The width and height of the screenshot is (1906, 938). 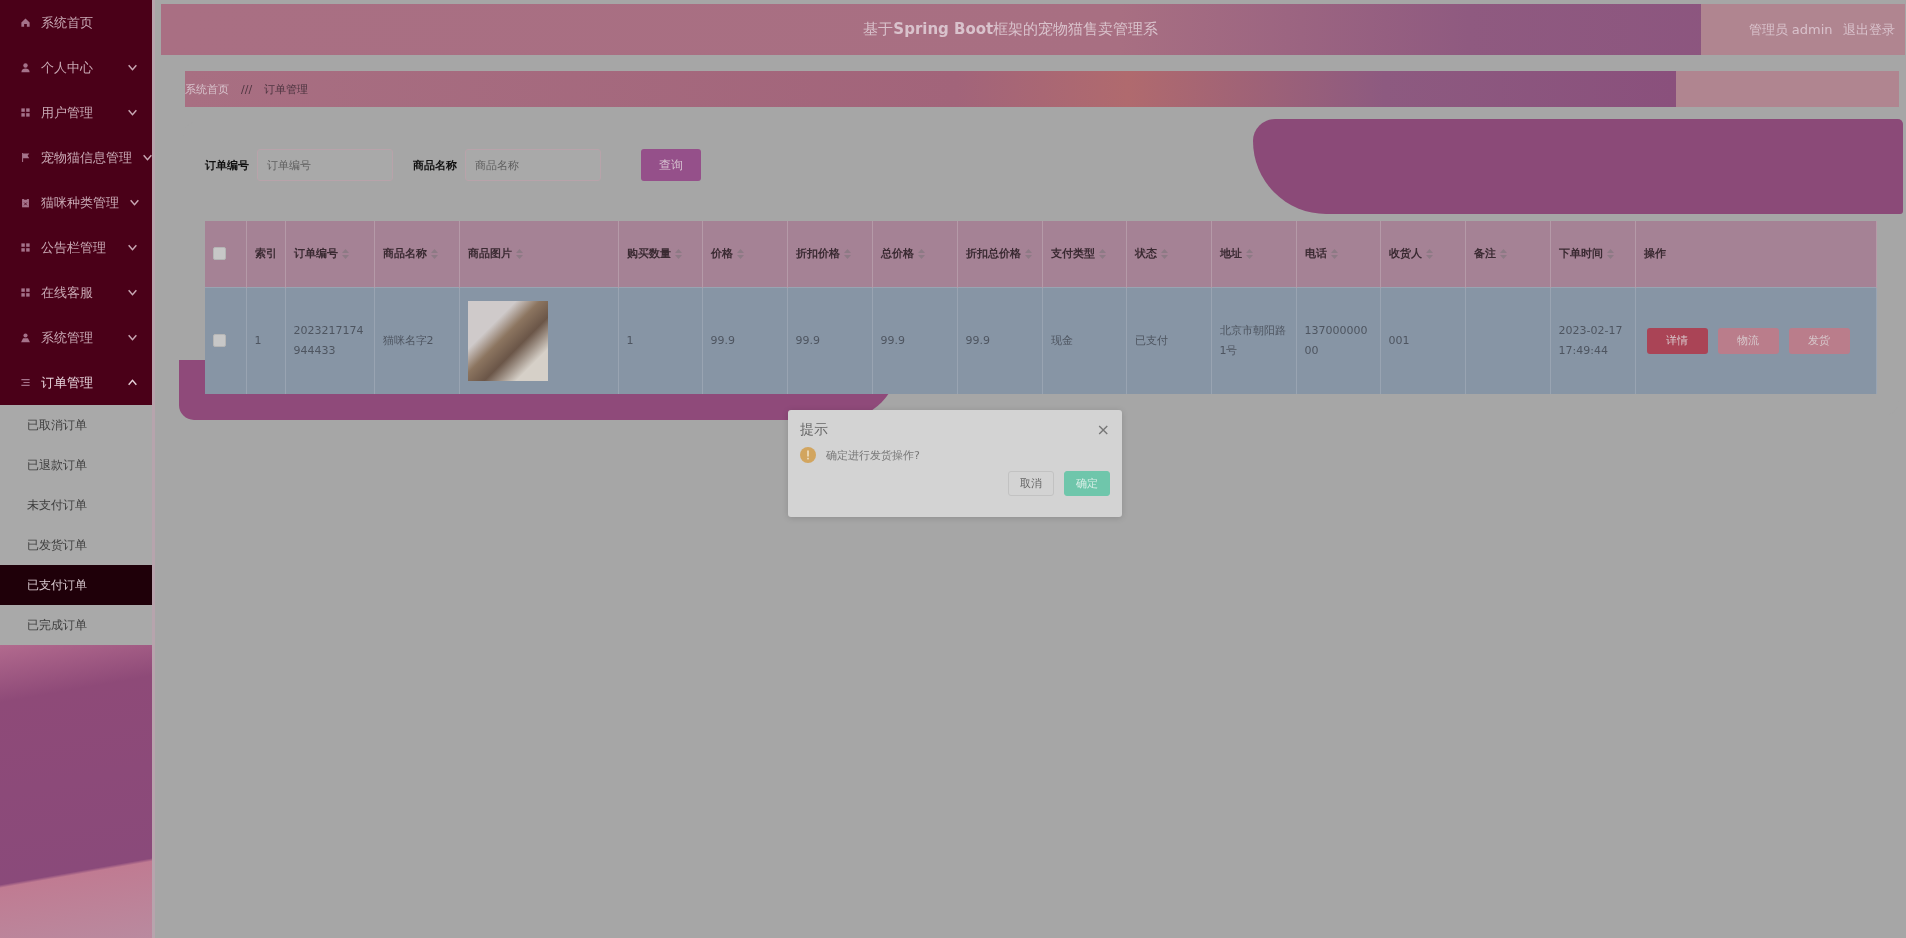 I want to click on column-header: 折扣总价格, so click(x=993, y=253).